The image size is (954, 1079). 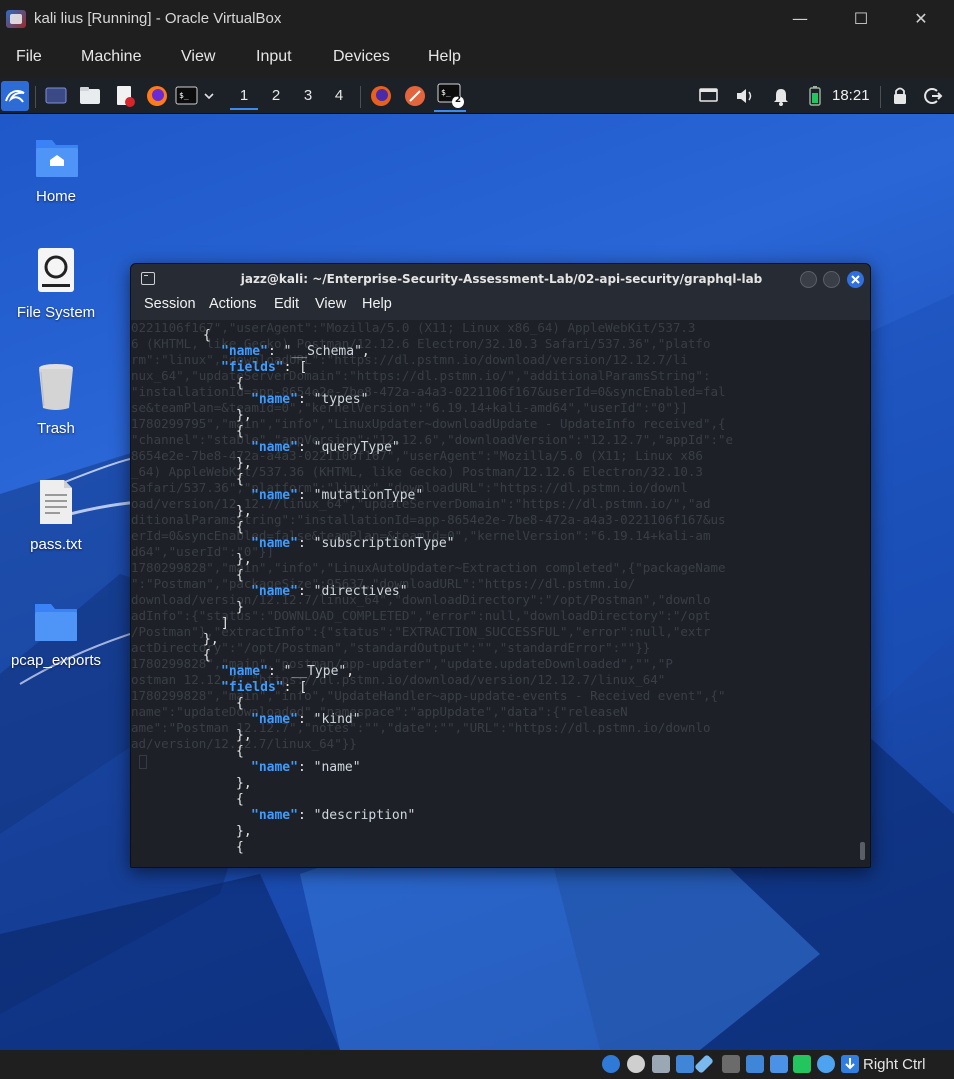 I want to click on vbox-menubar: File Machine View Input Devices Help, so click(x=477, y=58).